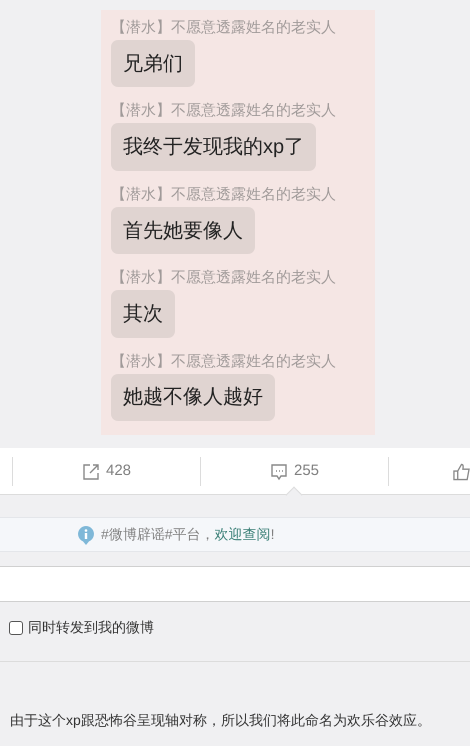 The height and width of the screenshot is (746, 470). What do you see at coordinates (91, 627) in the screenshot?
I see `checkbox-label: 同时转发到我的微博` at bounding box center [91, 627].